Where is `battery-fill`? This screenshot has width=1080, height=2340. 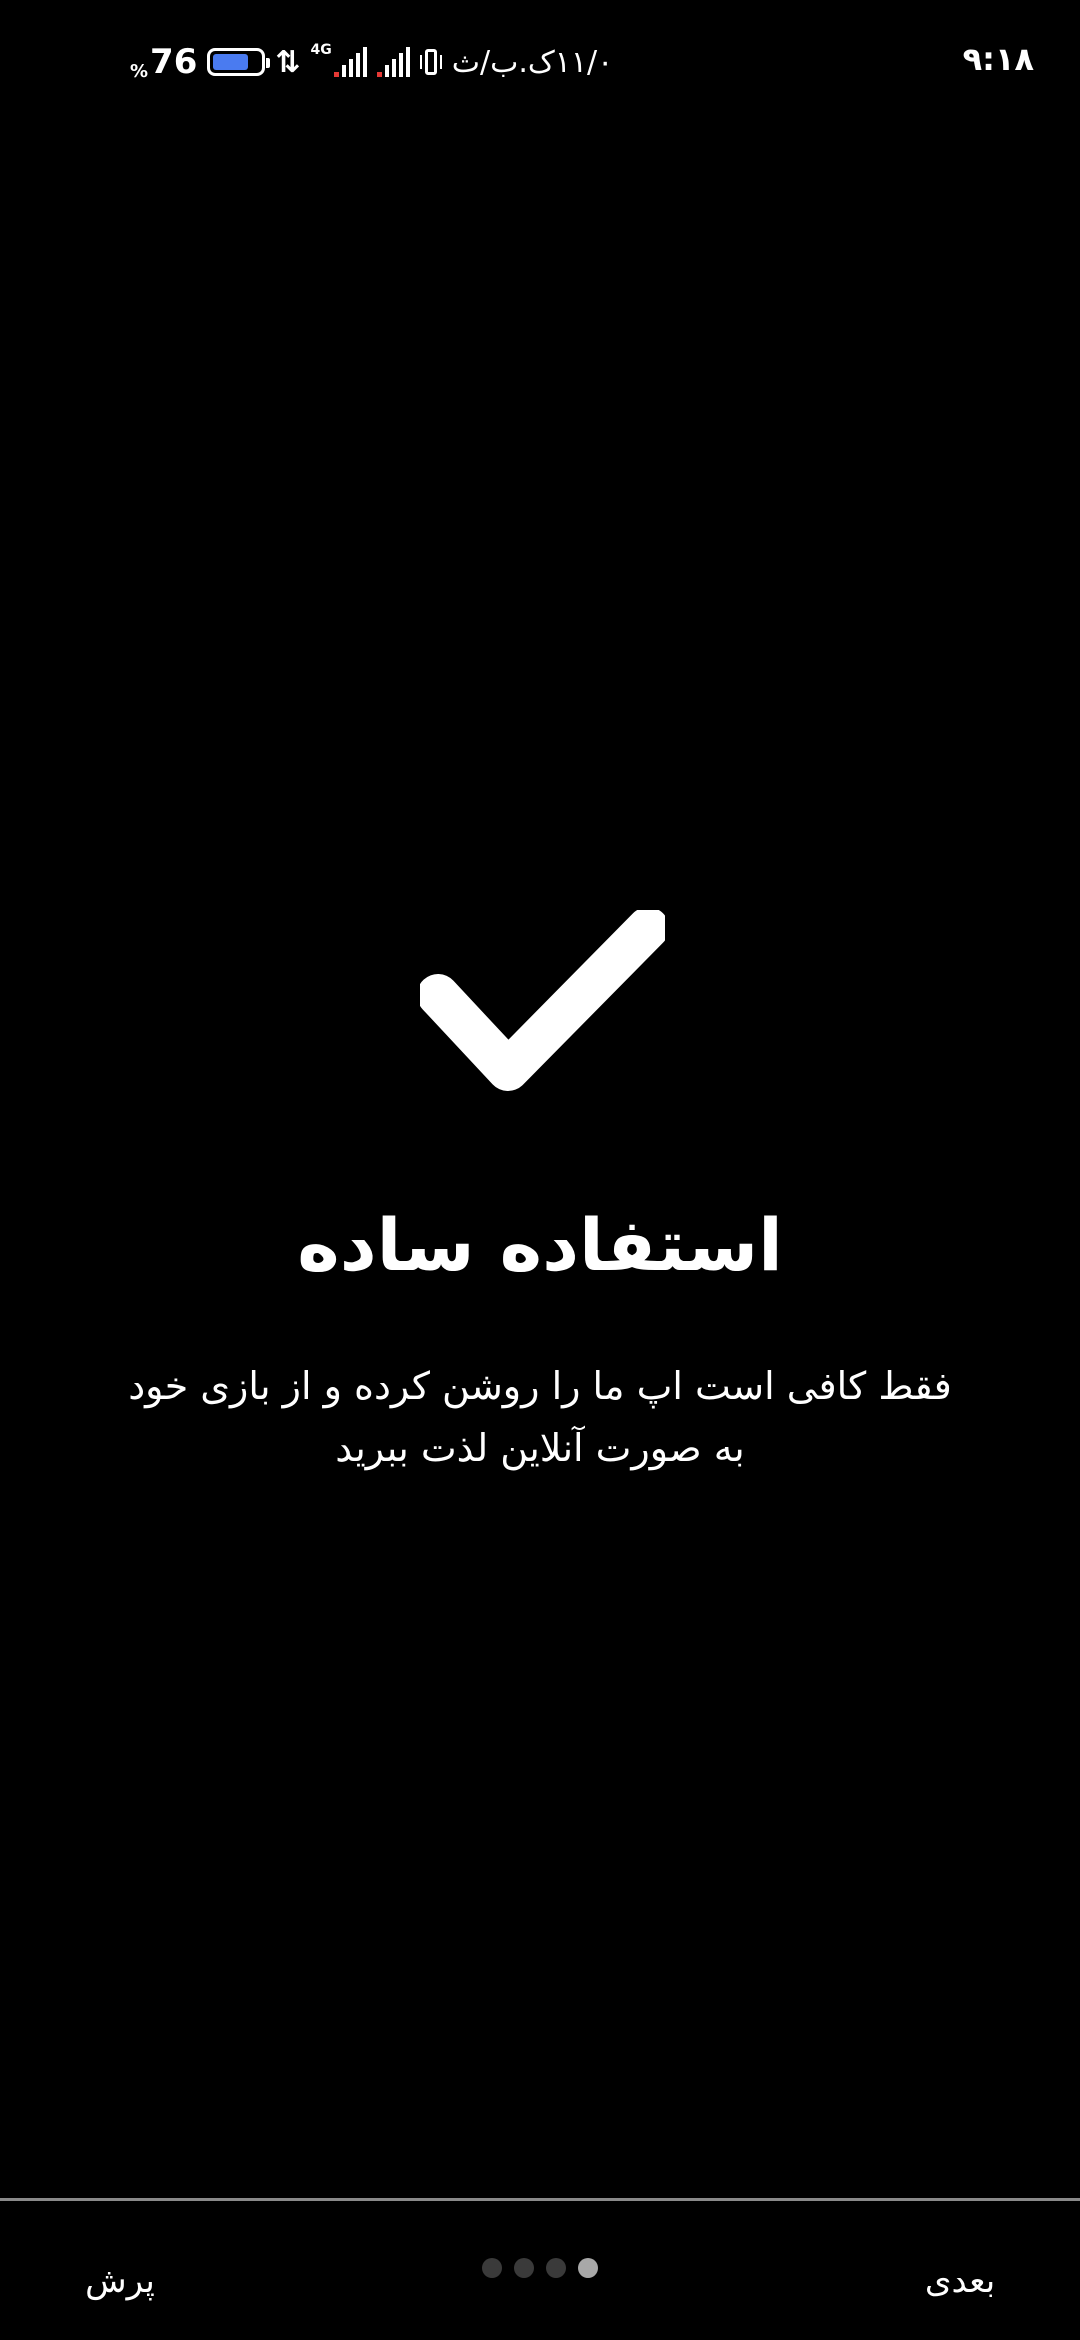 battery-fill is located at coordinates (231, 62).